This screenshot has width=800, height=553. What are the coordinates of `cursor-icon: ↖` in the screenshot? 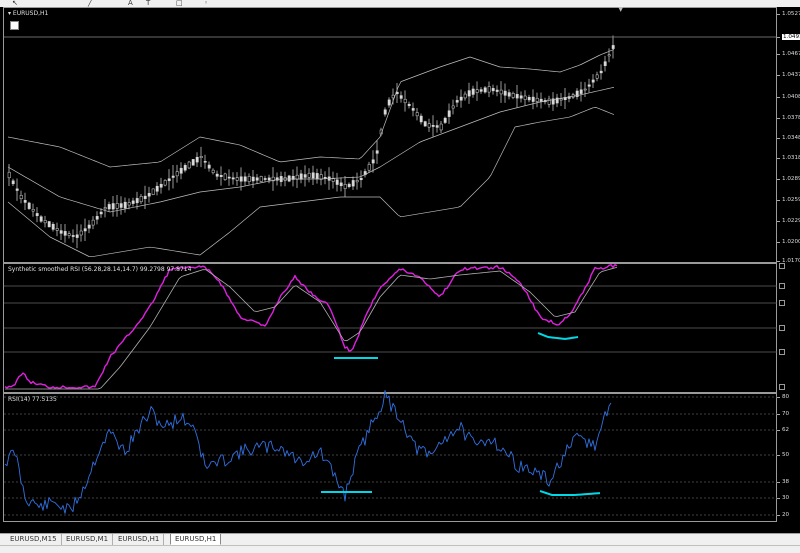 It's located at (15, 3).